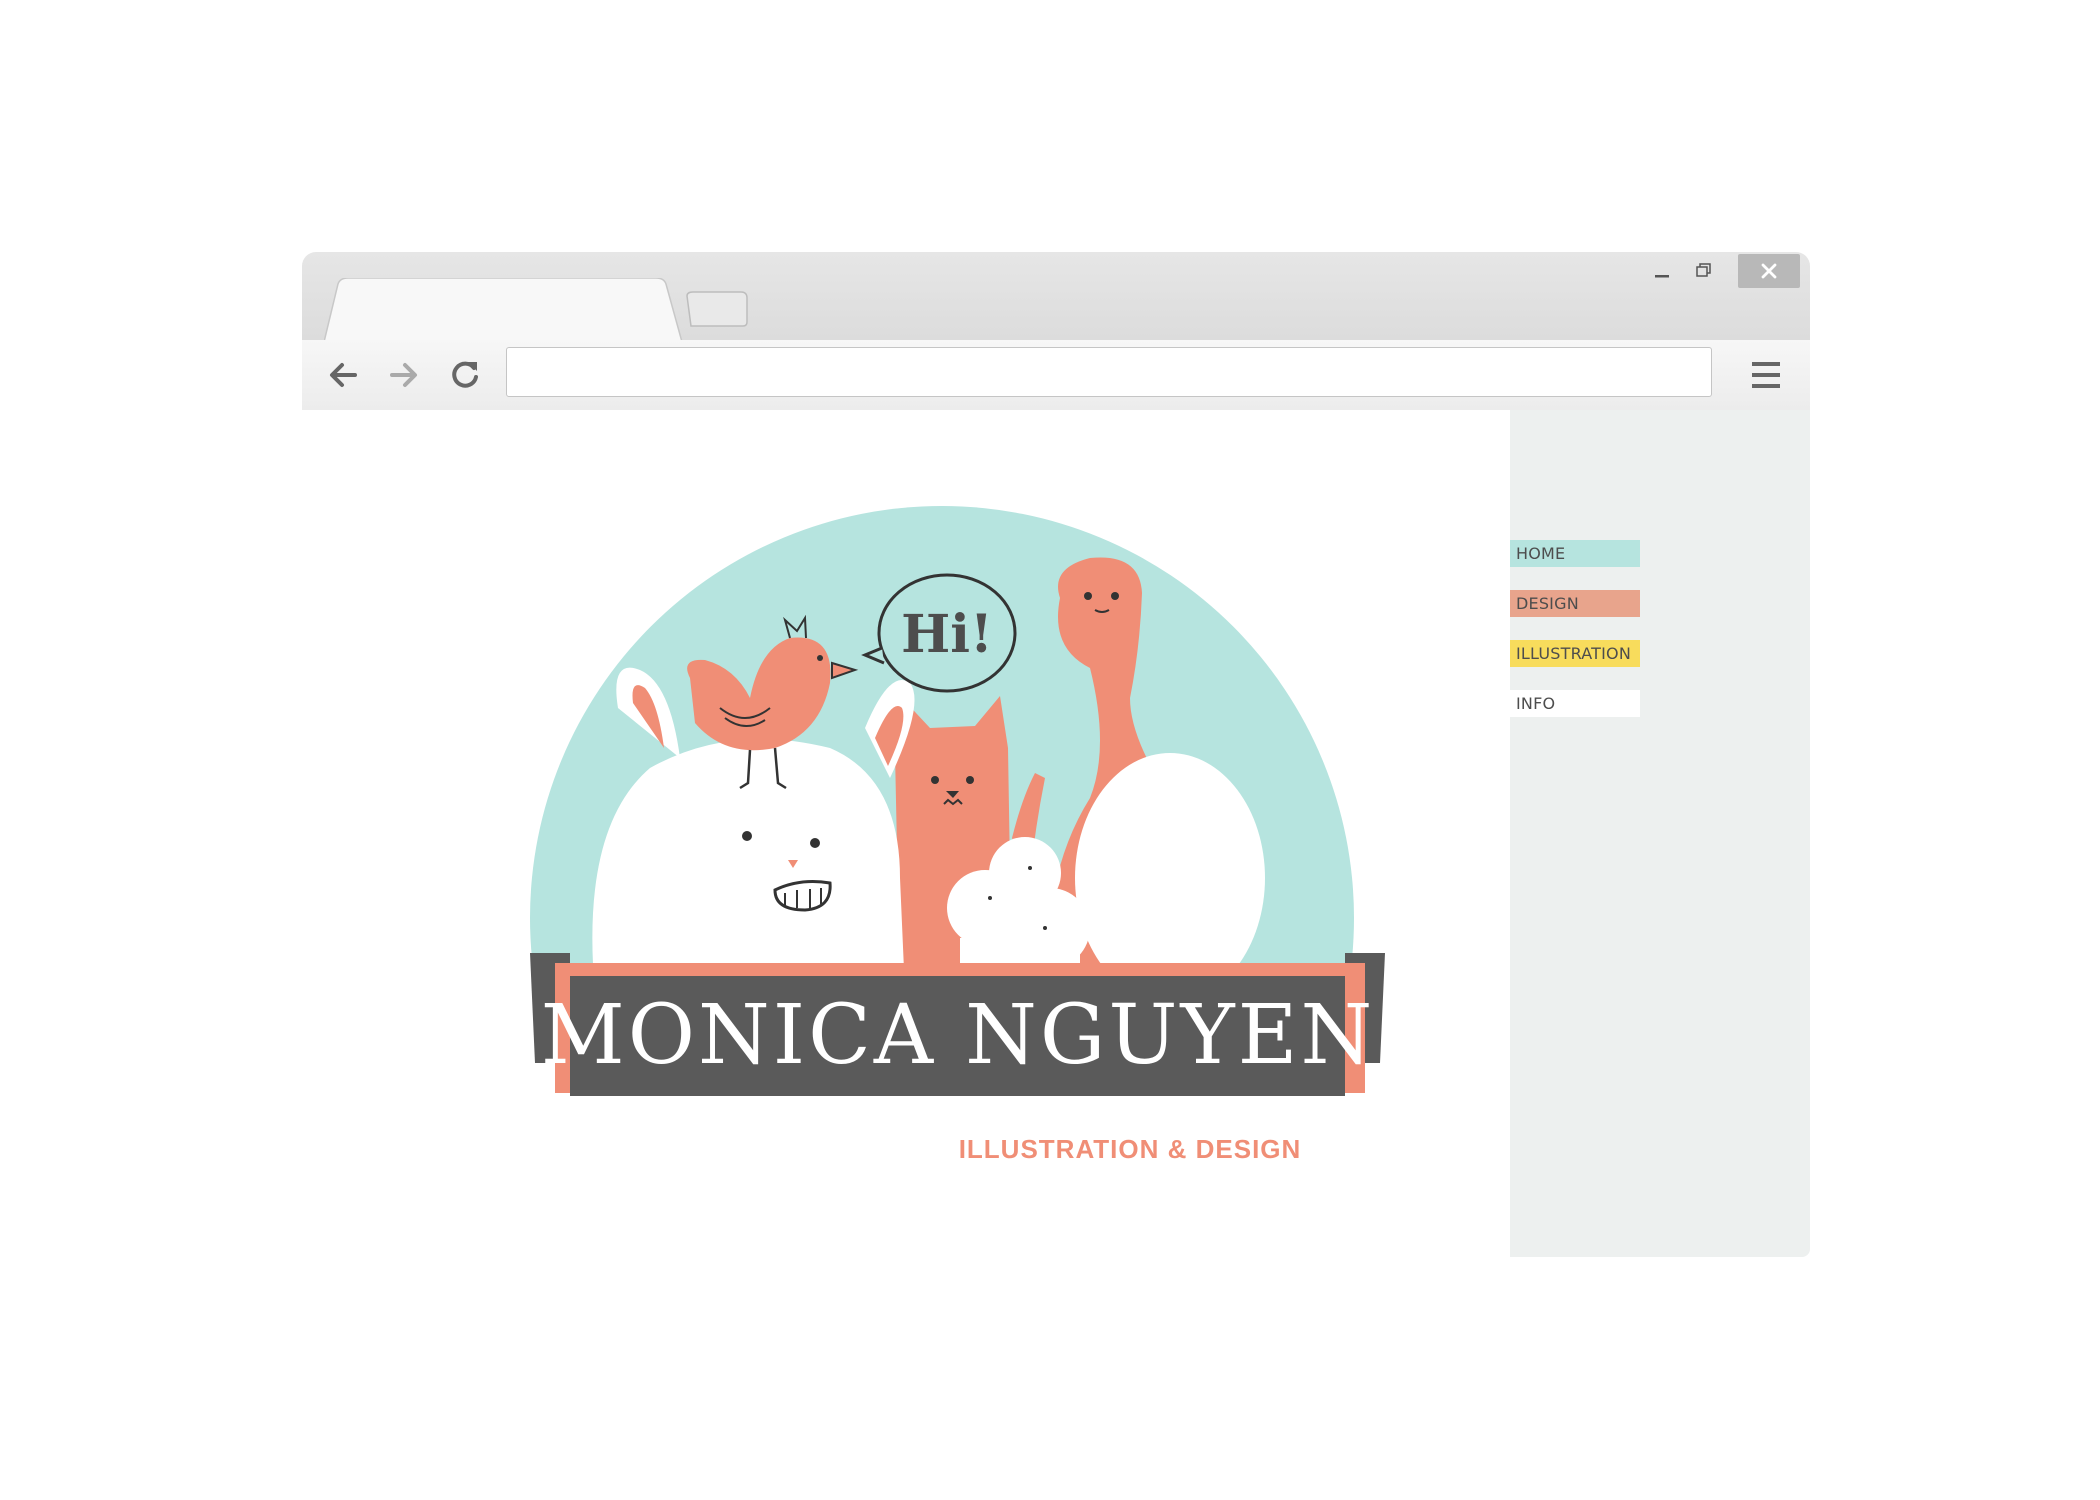  What do you see at coordinates (1660, 833) in the screenshot?
I see `sidebar: HOME DESIGN ILLUSTRATION INFO` at bounding box center [1660, 833].